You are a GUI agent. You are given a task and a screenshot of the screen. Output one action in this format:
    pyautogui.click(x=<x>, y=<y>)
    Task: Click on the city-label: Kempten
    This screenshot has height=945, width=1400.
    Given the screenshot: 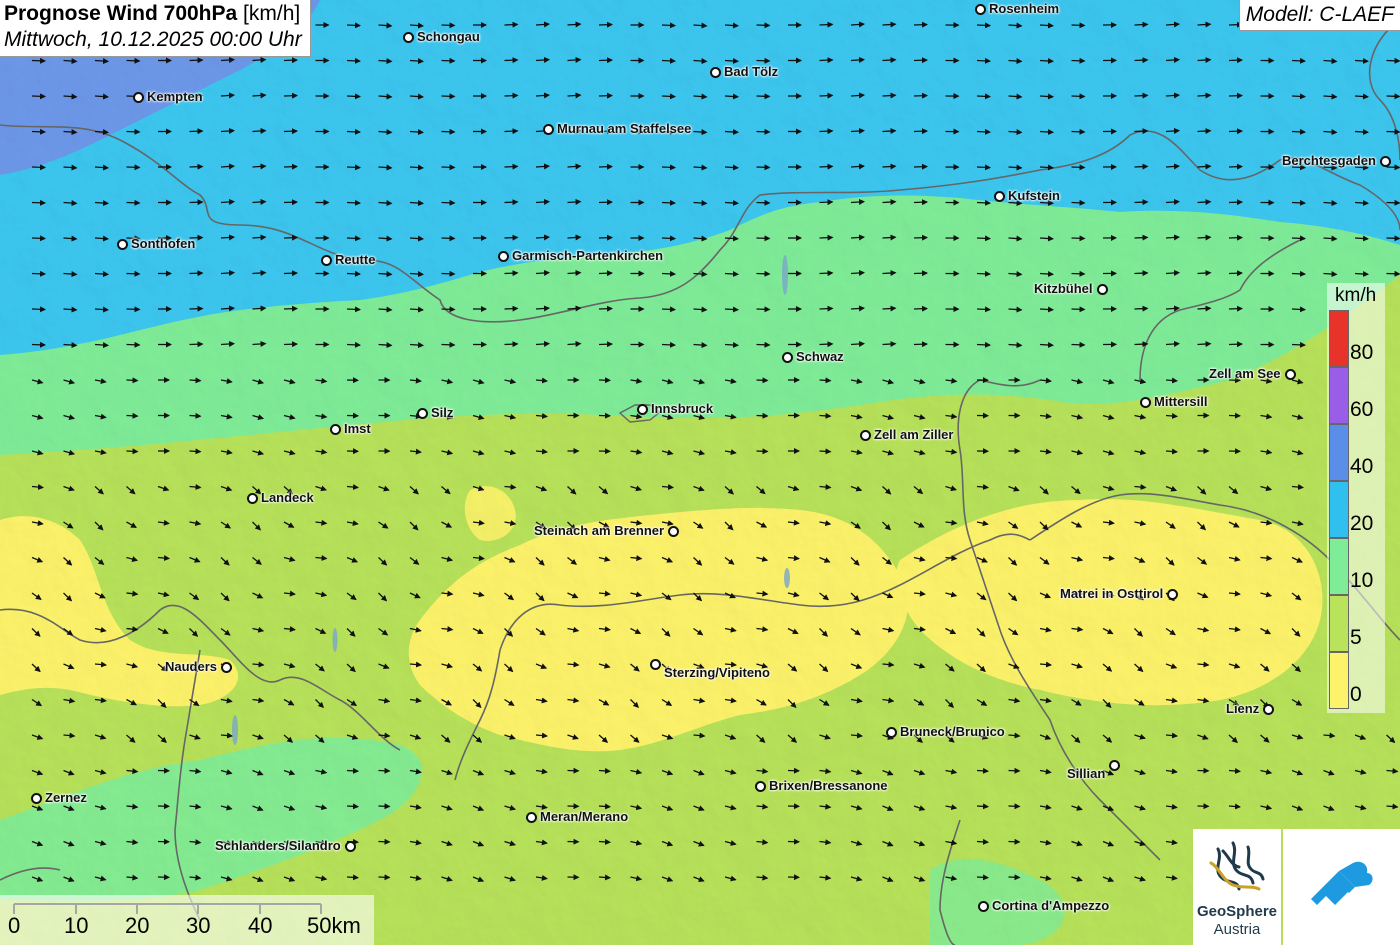 What is the action you would take?
    pyautogui.click(x=175, y=96)
    